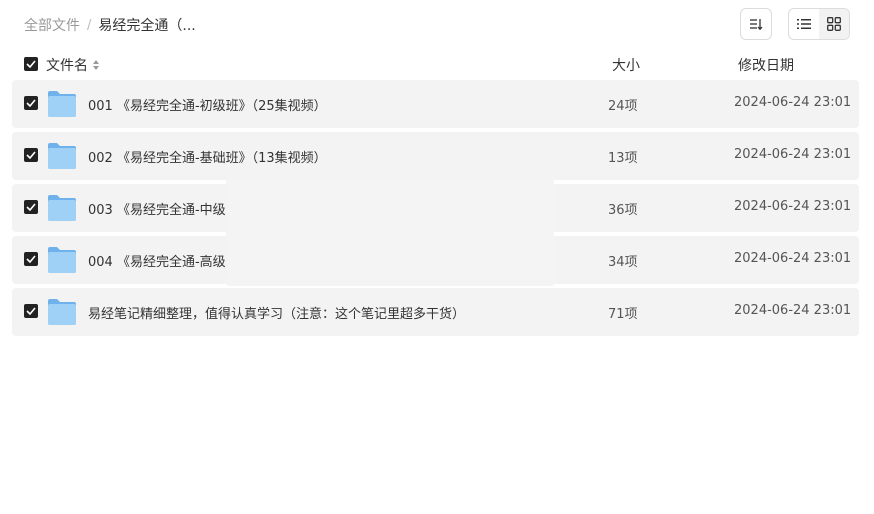 Image resolution: width=874 pixels, height=514 pixels. Describe the element at coordinates (276, 312) in the screenshot. I see `file-name: 易经笔记精细整理，值得认真学习（注意：这个笔记里超多干货）` at that location.